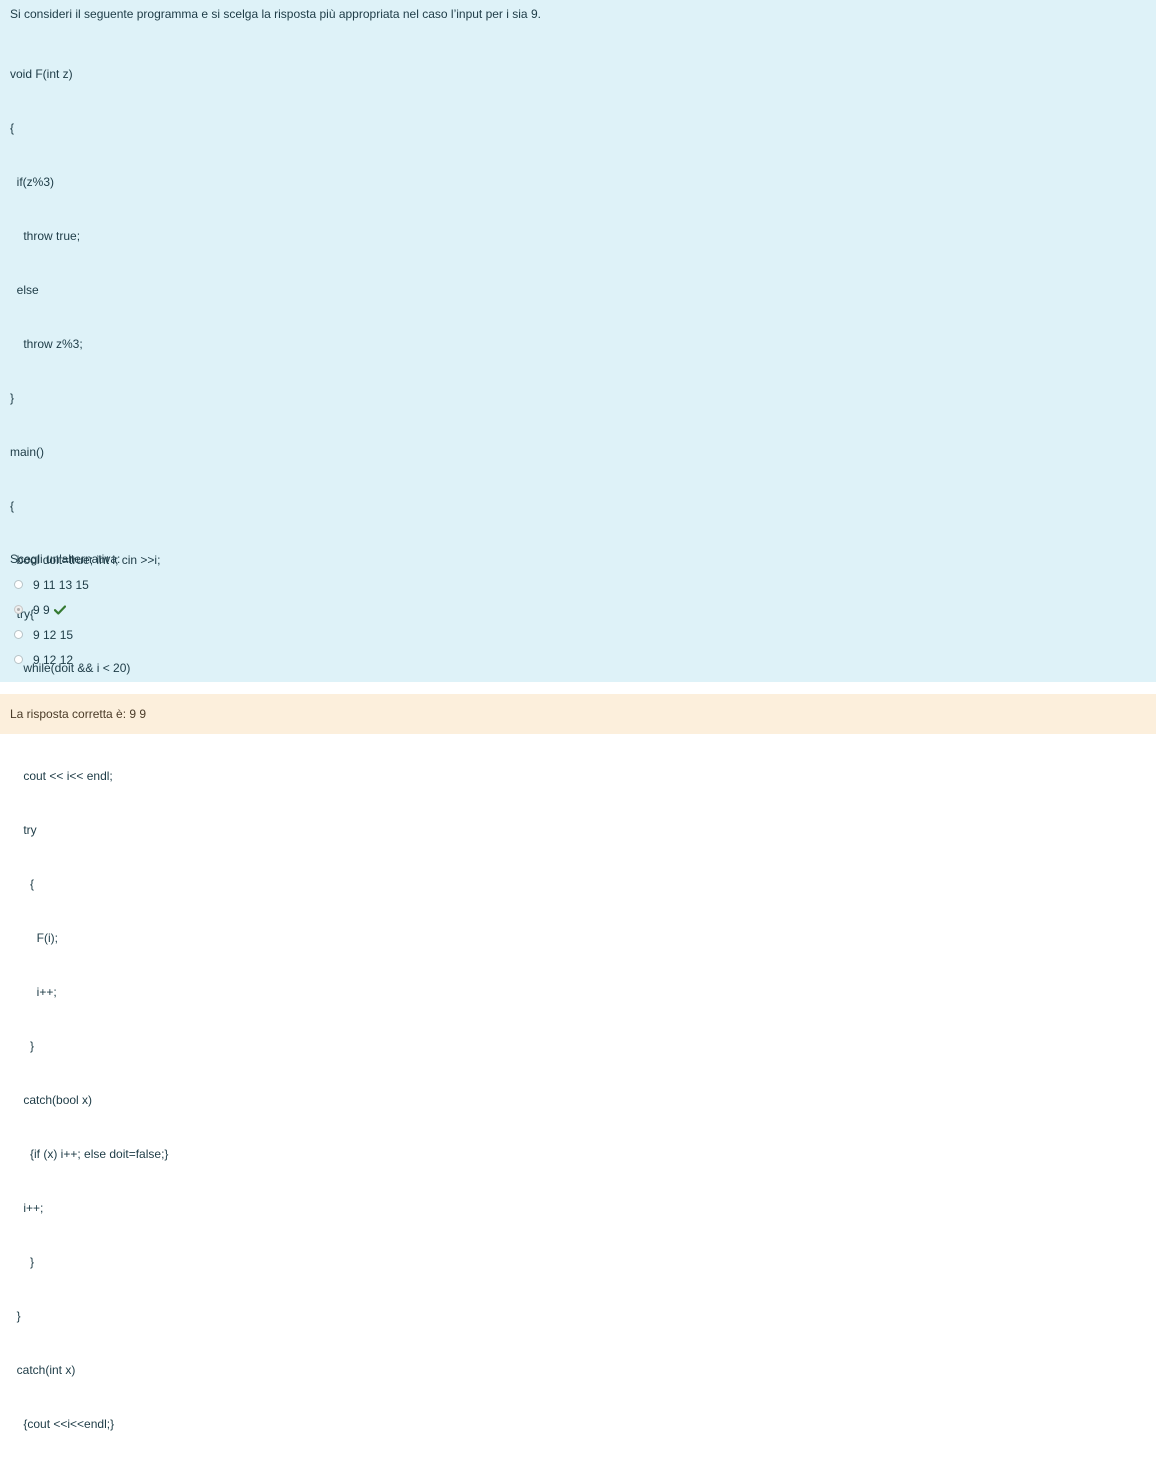  I want to click on answer-prompt: Scegli un'alternativa:, so click(65, 559).